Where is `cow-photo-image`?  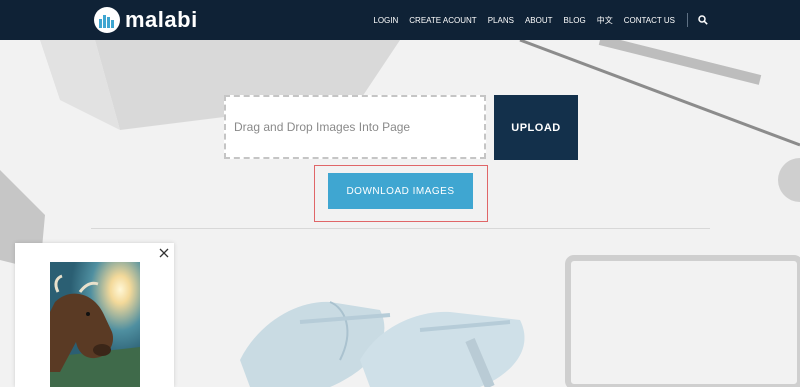
cow-photo-image is located at coordinates (95, 324).